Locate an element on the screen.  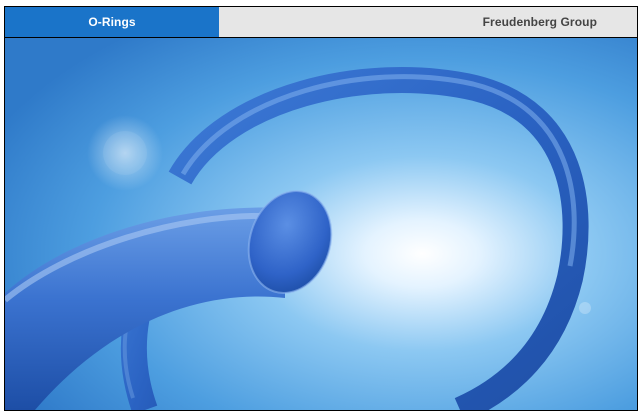
tab-bar: O-Rings Freudenberg Group is located at coordinates (321, 22).